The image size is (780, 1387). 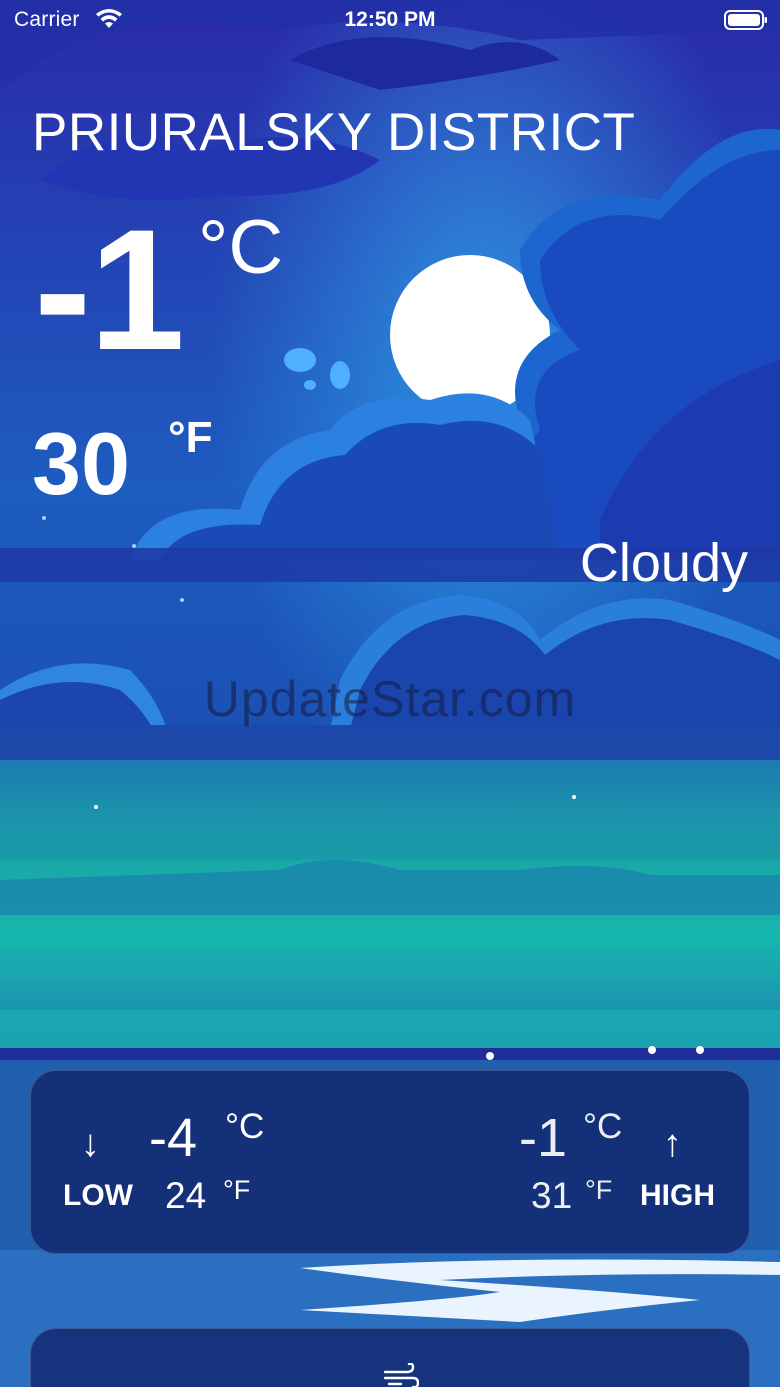 I want to click on wind-icon, so click(x=401, y=1375).